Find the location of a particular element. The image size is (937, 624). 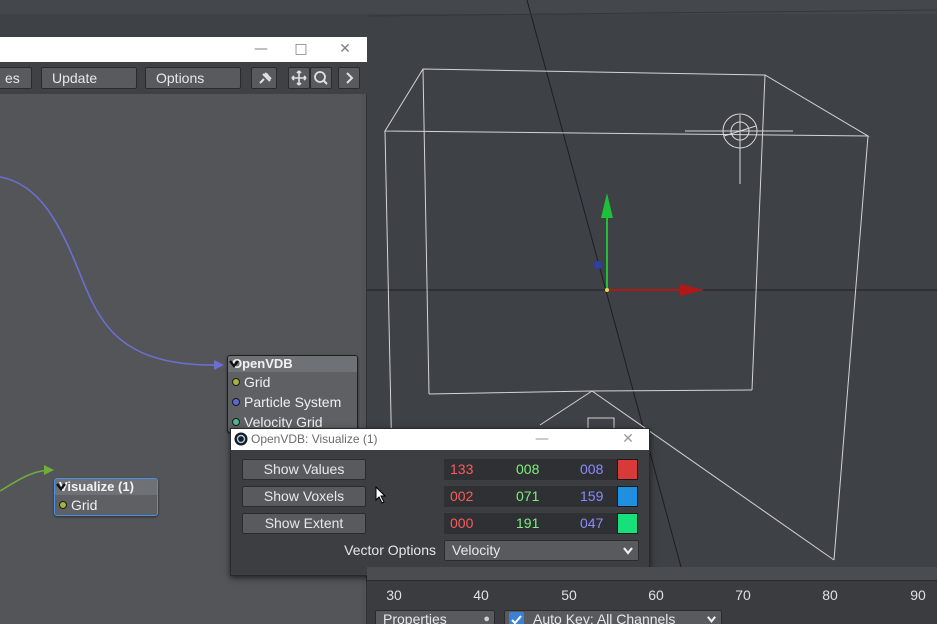

show-extent-button: Show Extent is located at coordinates (304, 523).